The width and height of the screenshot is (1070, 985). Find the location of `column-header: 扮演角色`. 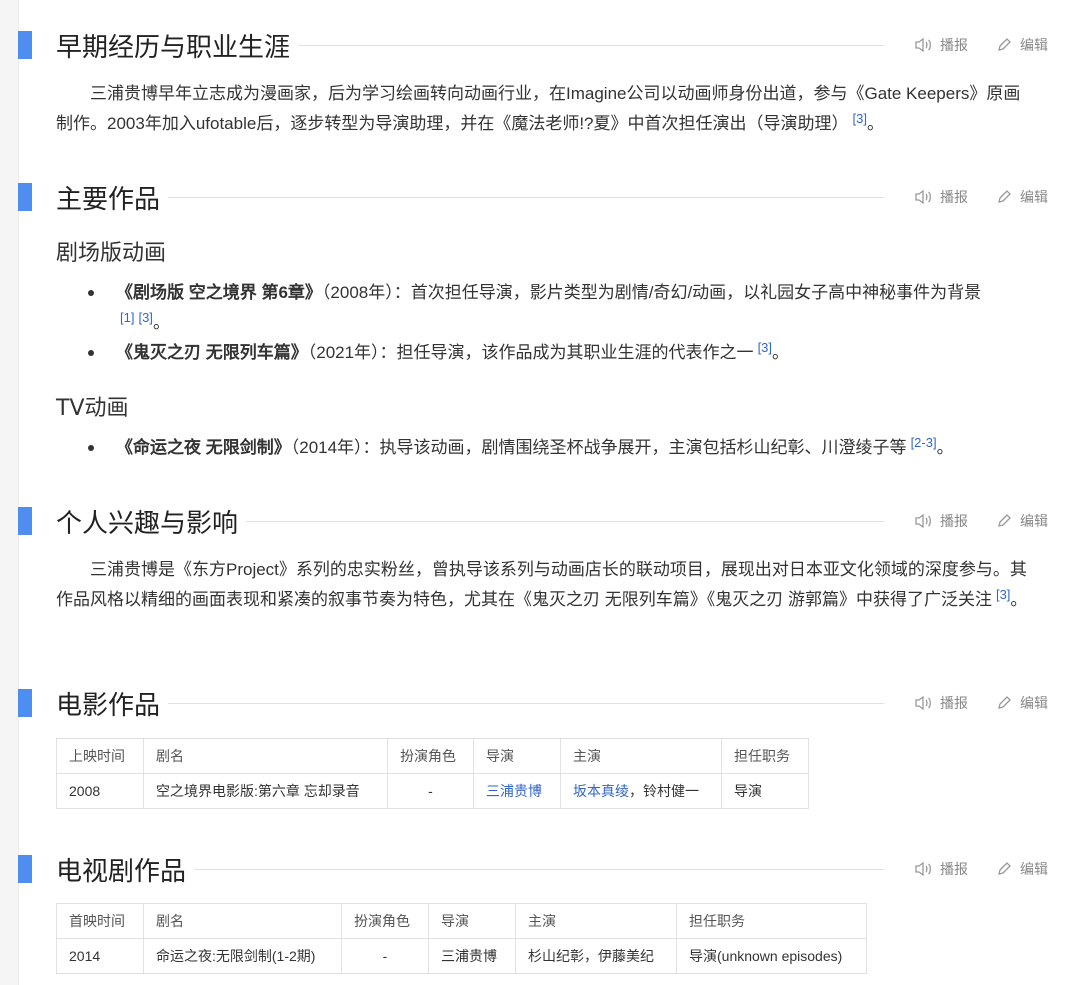

column-header: 扮演角色 is located at coordinates (430, 756).